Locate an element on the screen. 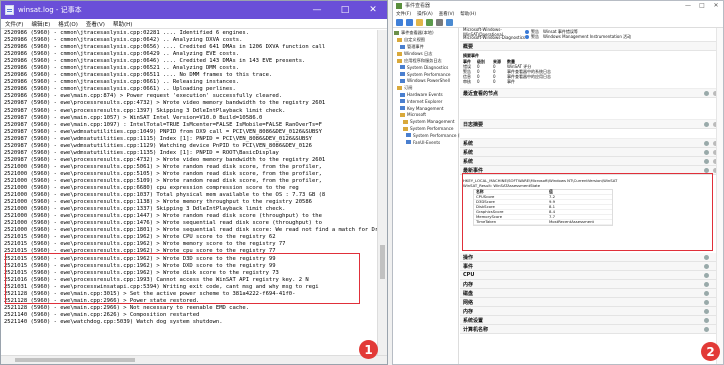  menu-edit: 编辑(E) is located at coordinates (40, 24).